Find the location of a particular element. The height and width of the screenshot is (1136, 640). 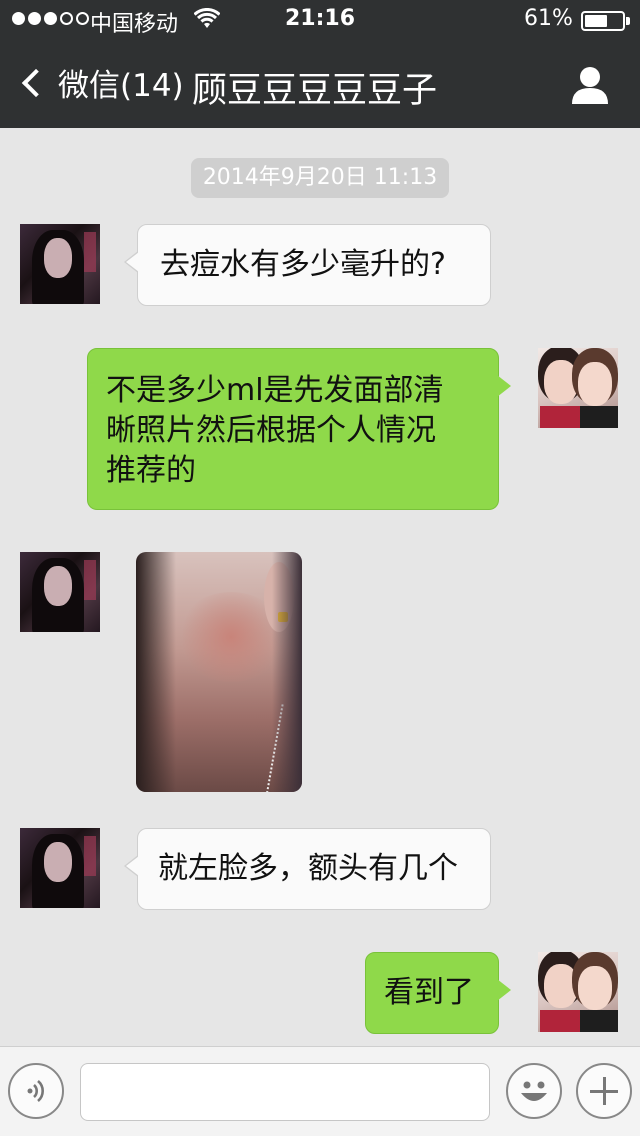

chat-title: 顾豆豆豆豆豆子 is located at coordinates (315, 91).